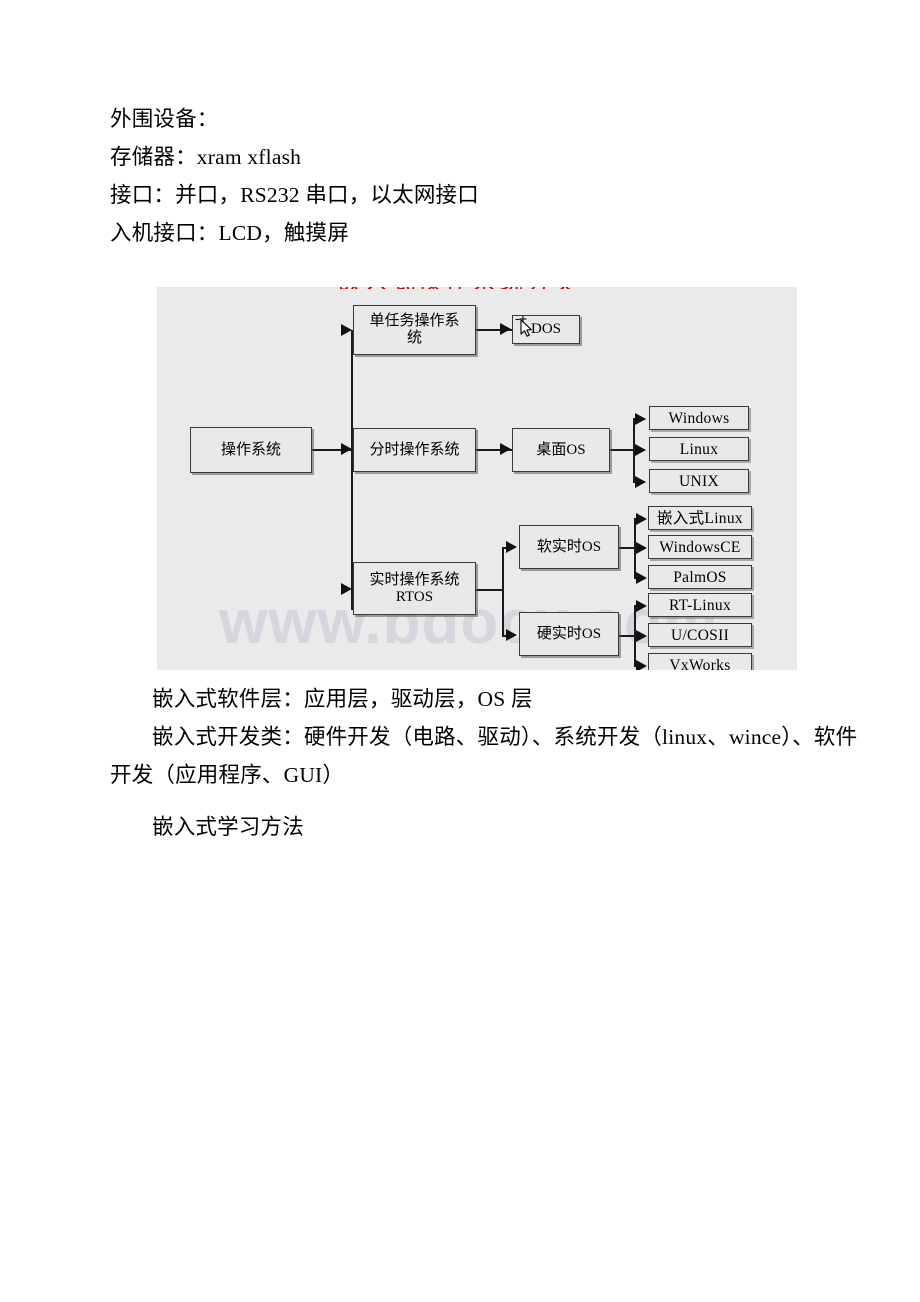 Image resolution: width=920 pixels, height=1302 pixels. I want to click on connector-desktop-out, so click(622, 450).